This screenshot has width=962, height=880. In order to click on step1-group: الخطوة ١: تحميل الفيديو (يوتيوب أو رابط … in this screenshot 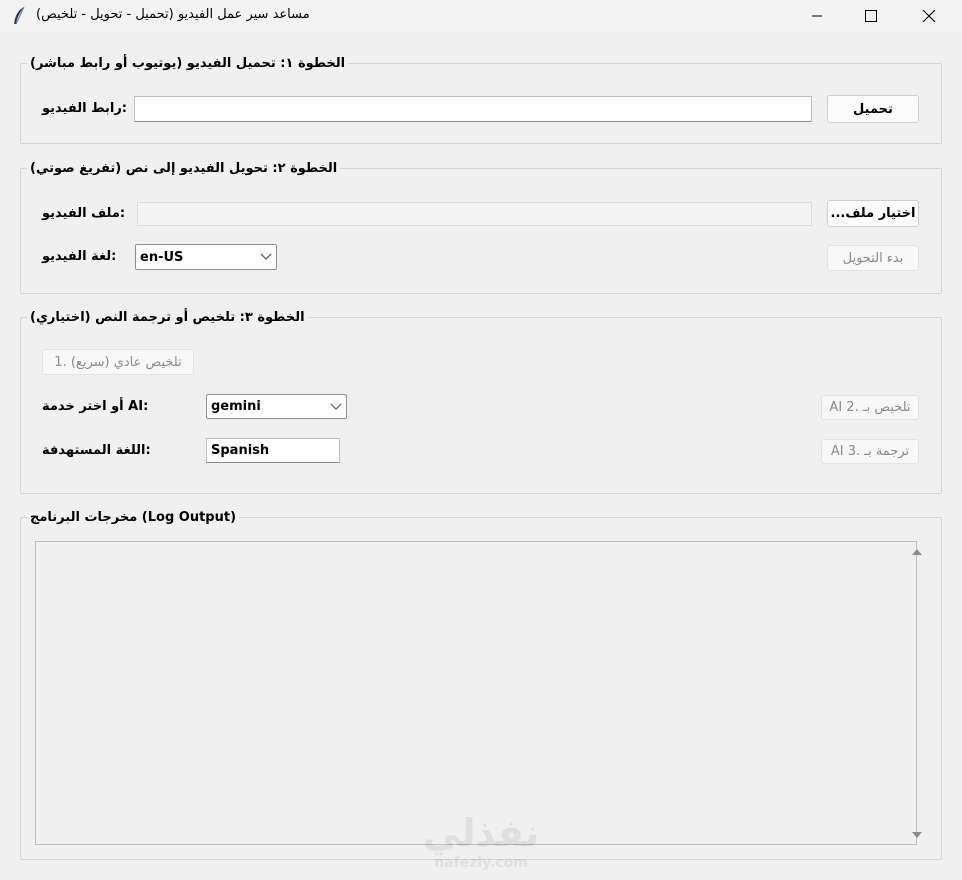, I will do `click(481, 99)`.